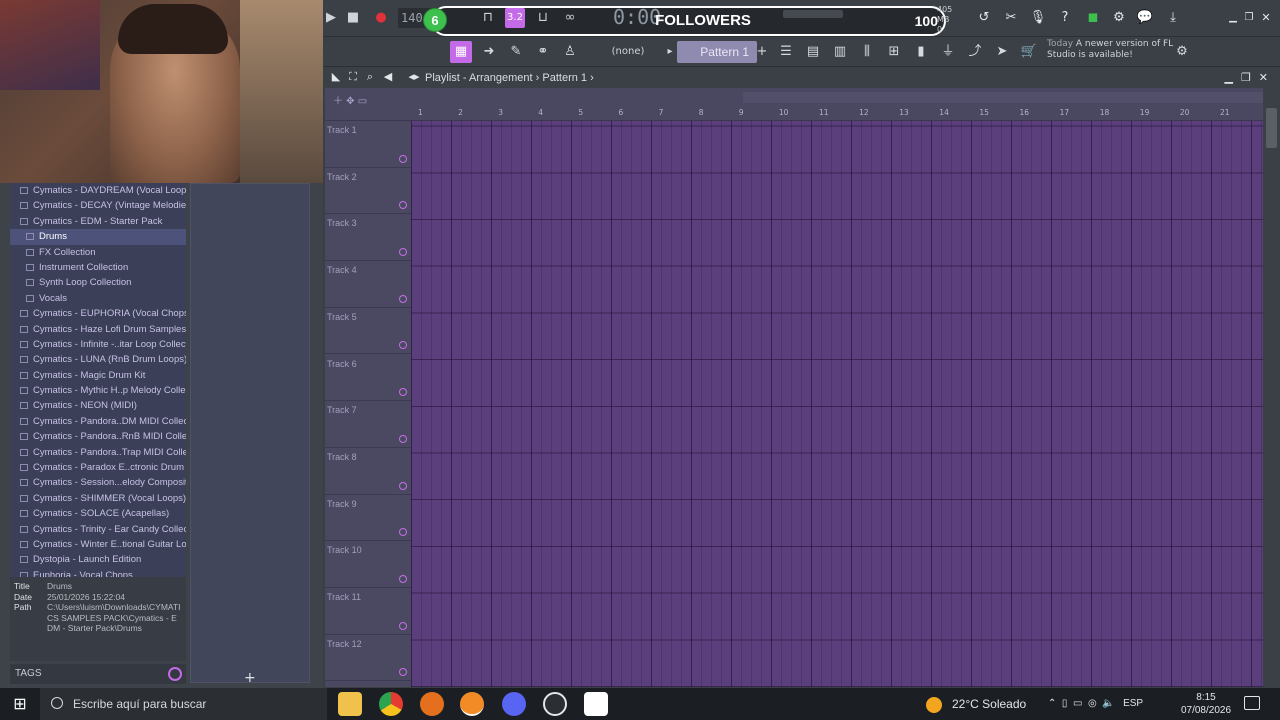 The width and height of the screenshot is (1280, 720). What do you see at coordinates (250, 678) in the screenshot?
I see `browser-add-button: +` at bounding box center [250, 678].